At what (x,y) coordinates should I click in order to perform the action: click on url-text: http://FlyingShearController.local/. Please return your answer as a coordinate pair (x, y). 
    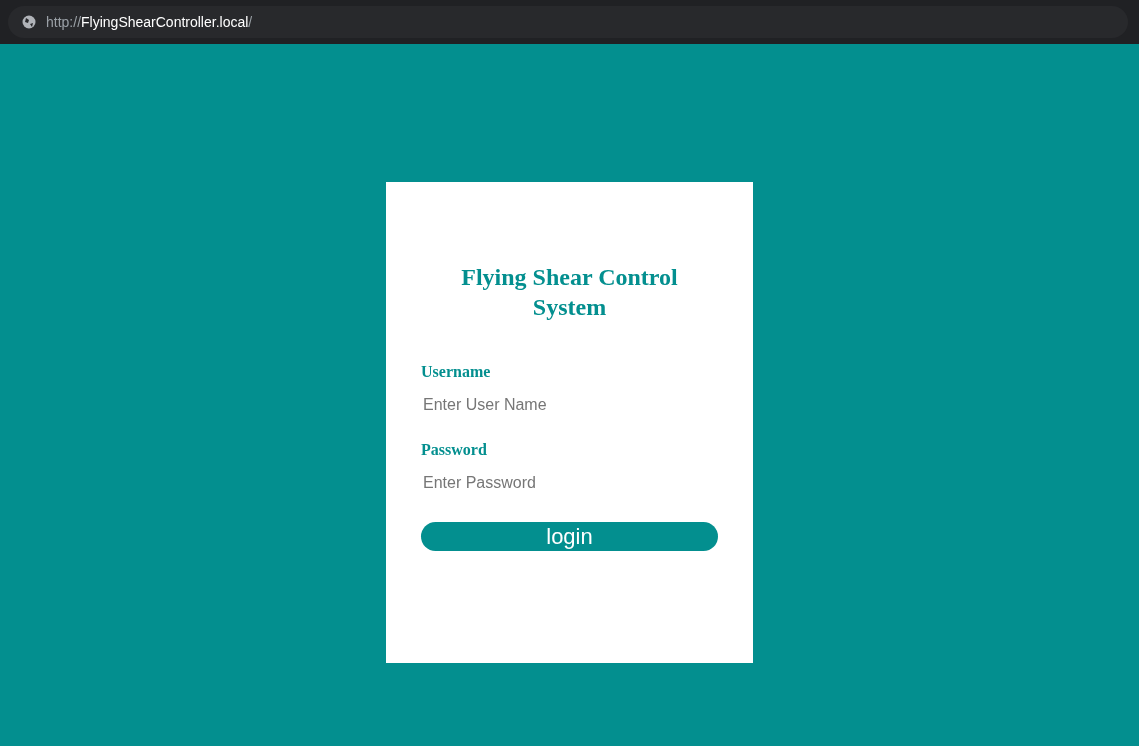
    Looking at the image, I should click on (149, 22).